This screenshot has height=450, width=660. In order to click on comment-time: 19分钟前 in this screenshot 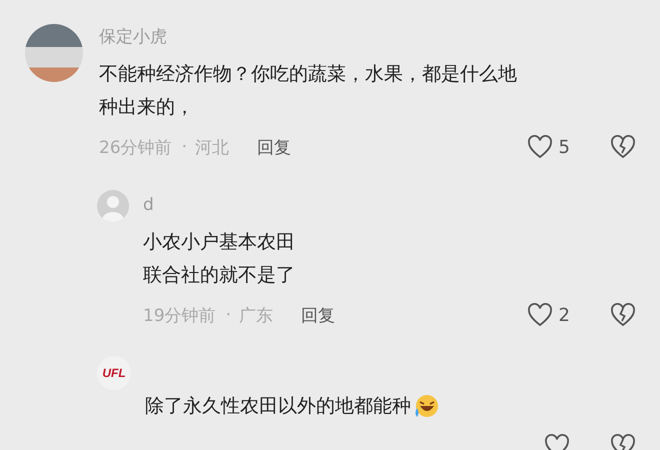, I will do `click(179, 315)`.